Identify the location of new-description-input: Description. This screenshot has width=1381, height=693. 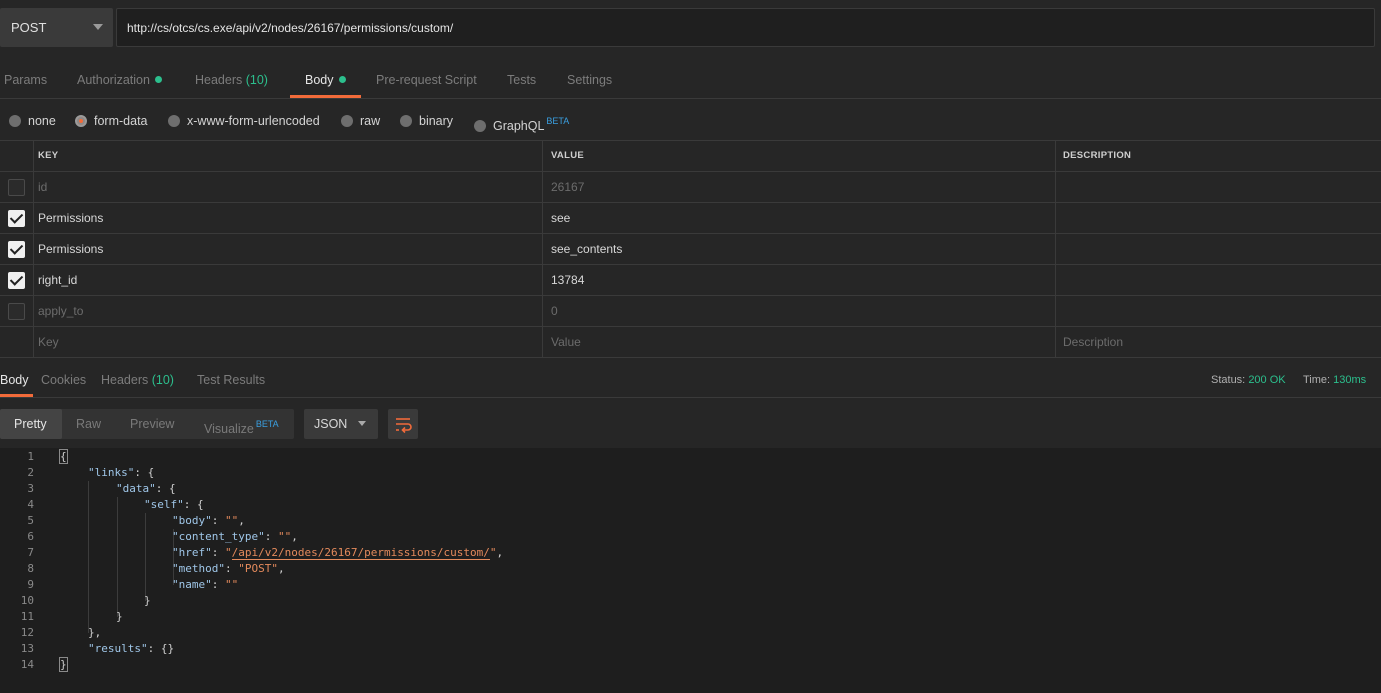
(1218, 342).